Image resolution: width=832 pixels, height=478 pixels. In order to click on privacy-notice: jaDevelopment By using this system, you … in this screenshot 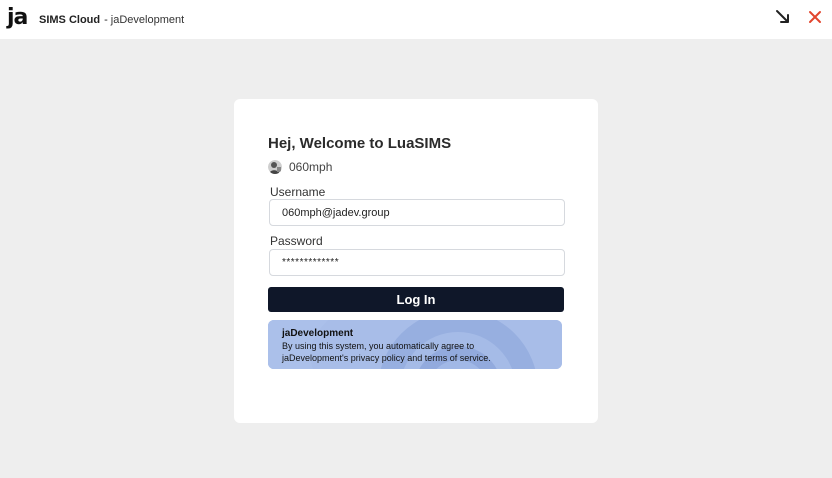, I will do `click(415, 344)`.